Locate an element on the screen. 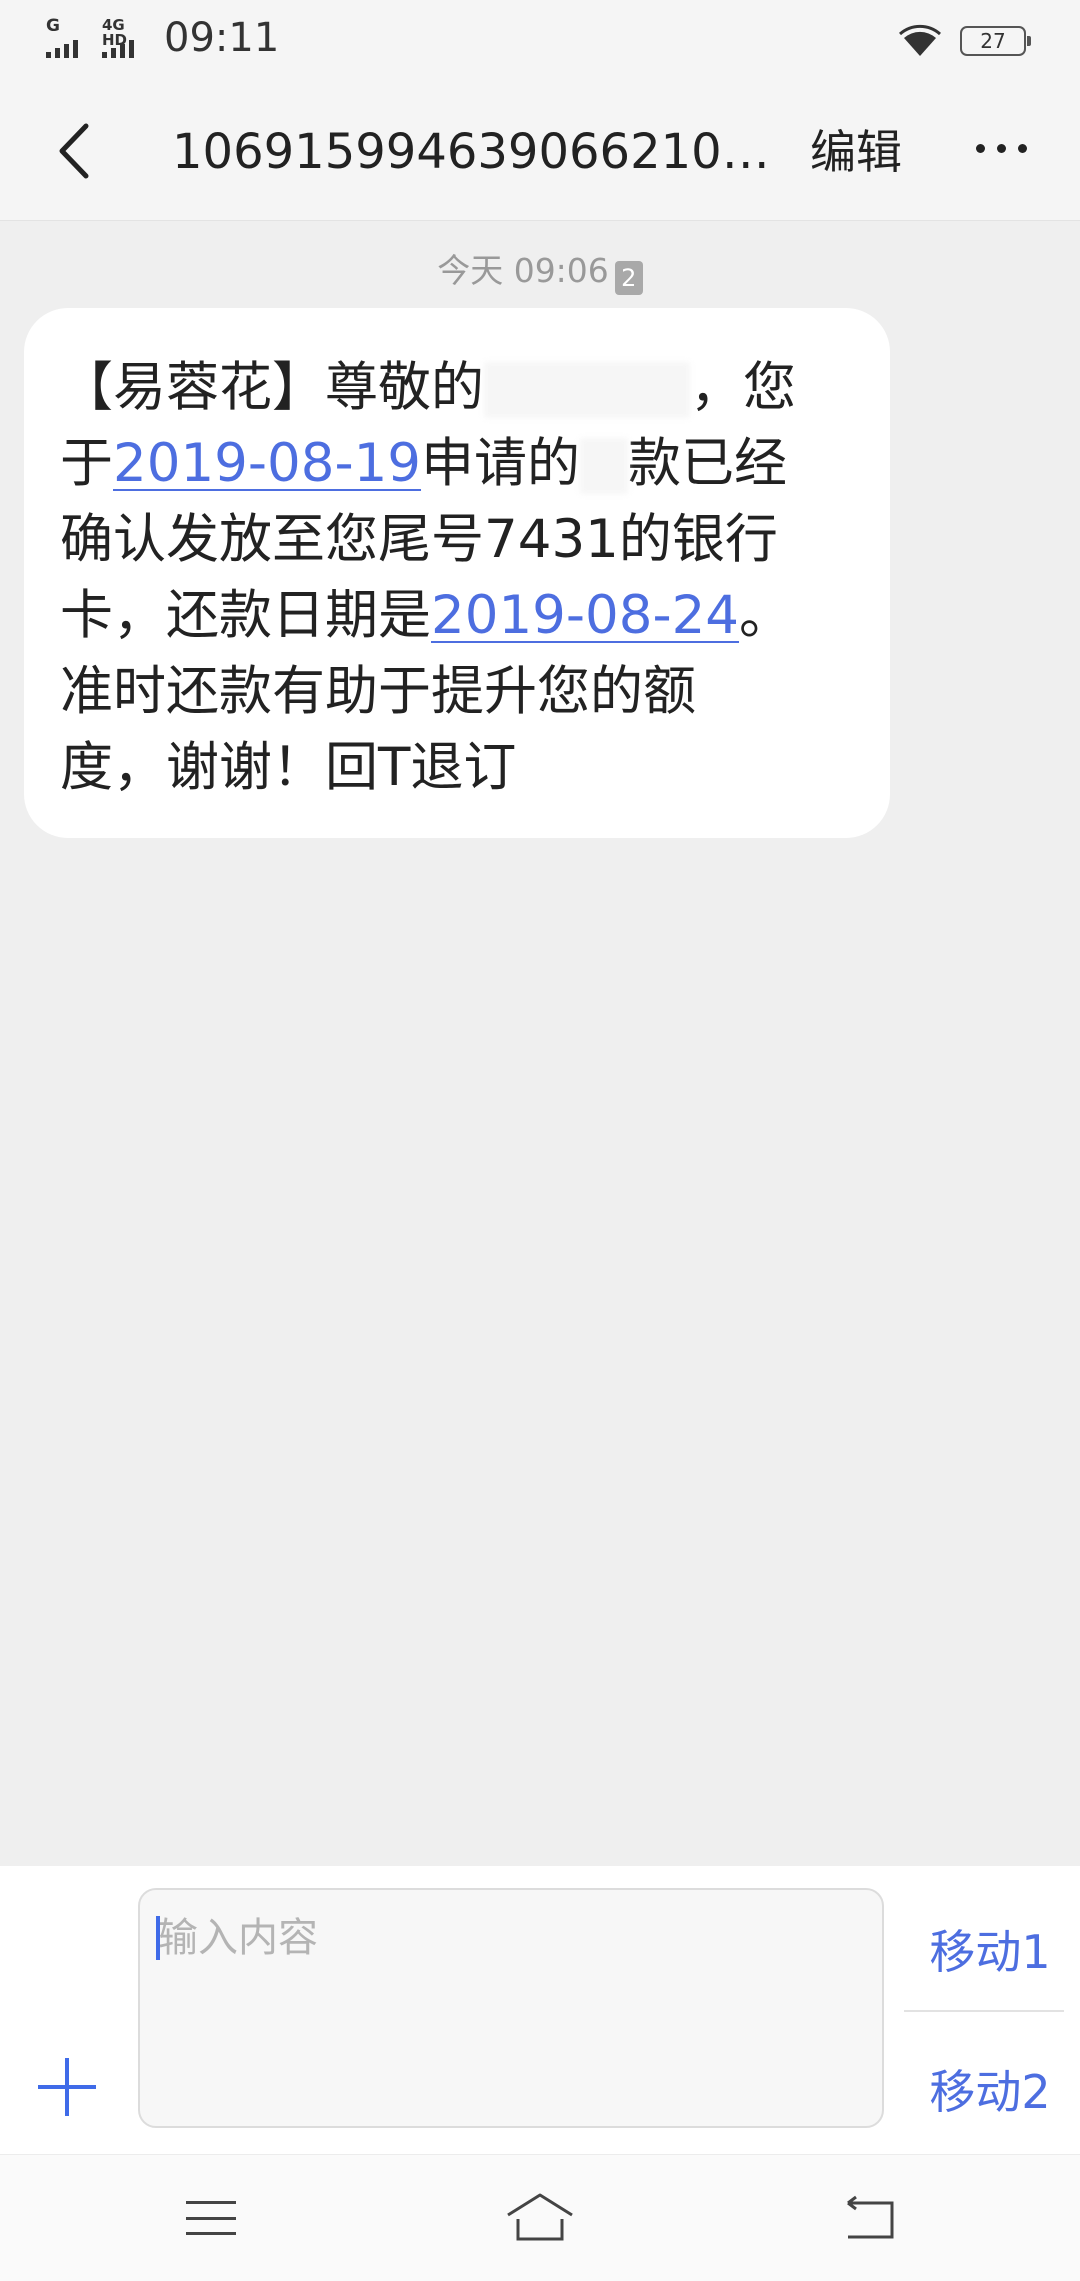  return-icon is located at coordinates (870, 2217).